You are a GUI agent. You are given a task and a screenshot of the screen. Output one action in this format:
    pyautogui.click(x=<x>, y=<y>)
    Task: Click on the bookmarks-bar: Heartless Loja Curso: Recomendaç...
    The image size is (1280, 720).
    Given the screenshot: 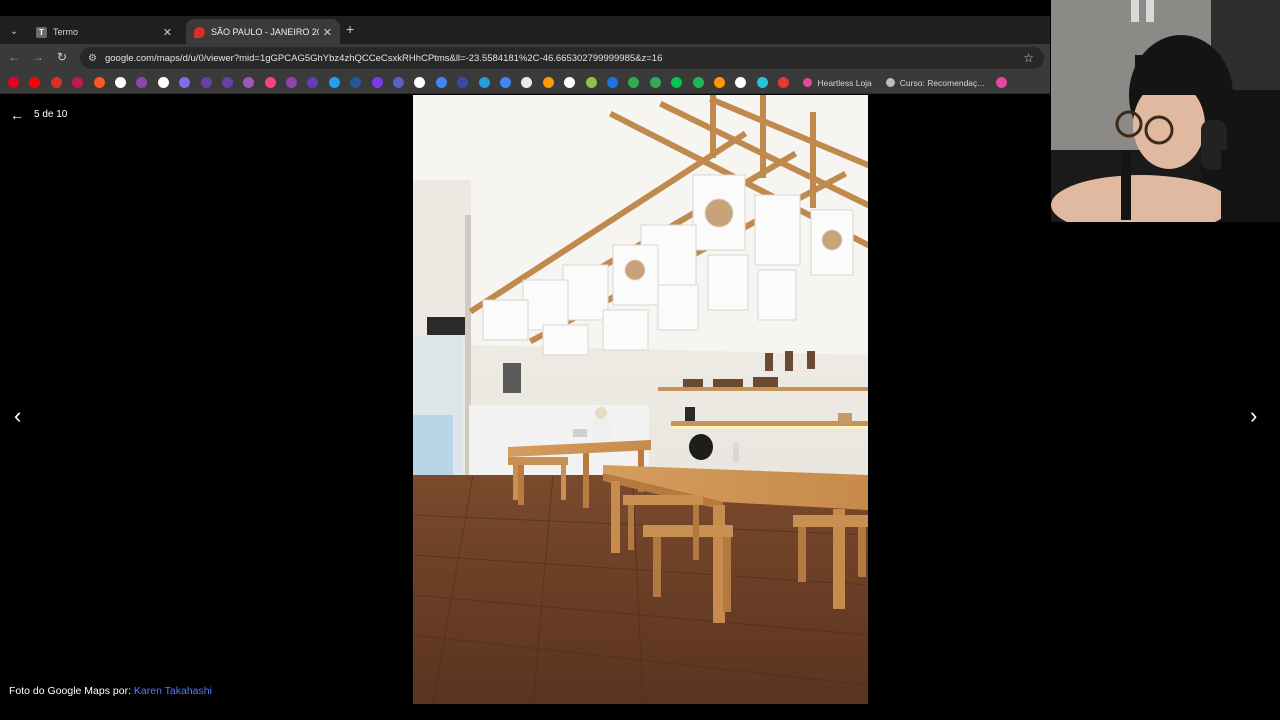 What is the action you would take?
    pyautogui.click(x=525, y=83)
    